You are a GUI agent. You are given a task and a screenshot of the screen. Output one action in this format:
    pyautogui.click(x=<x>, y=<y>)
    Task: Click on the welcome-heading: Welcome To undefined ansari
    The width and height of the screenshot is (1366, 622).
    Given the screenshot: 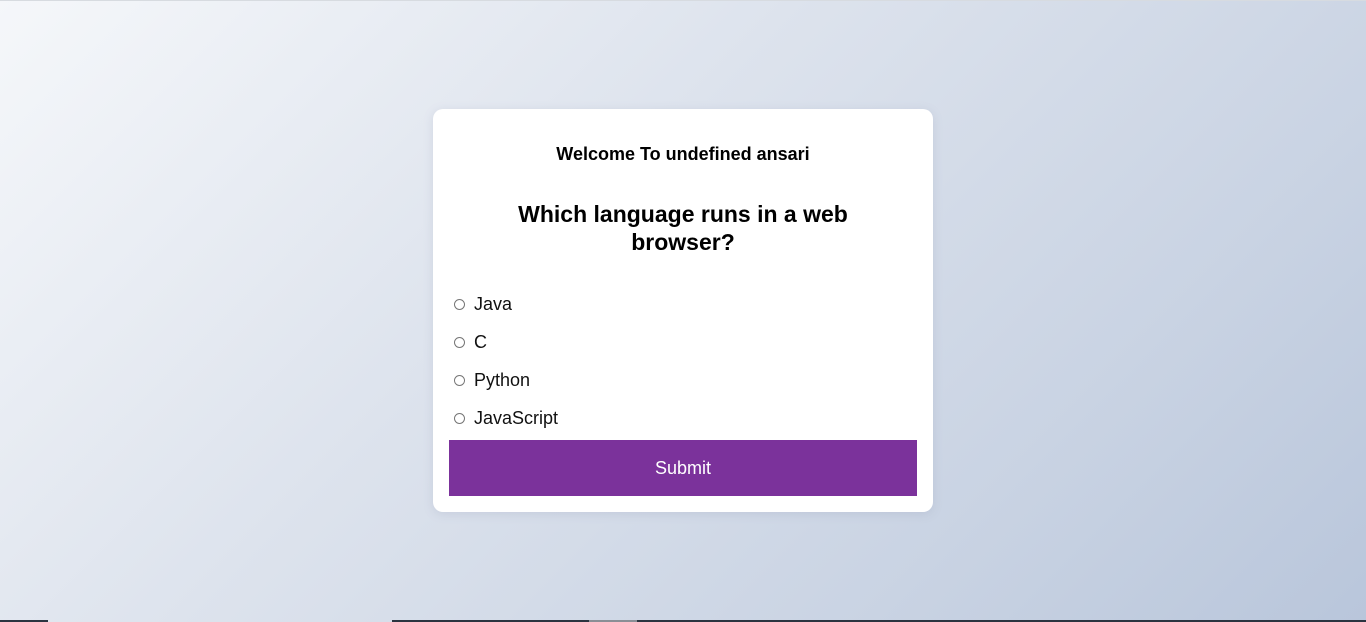 What is the action you would take?
    pyautogui.click(x=683, y=154)
    